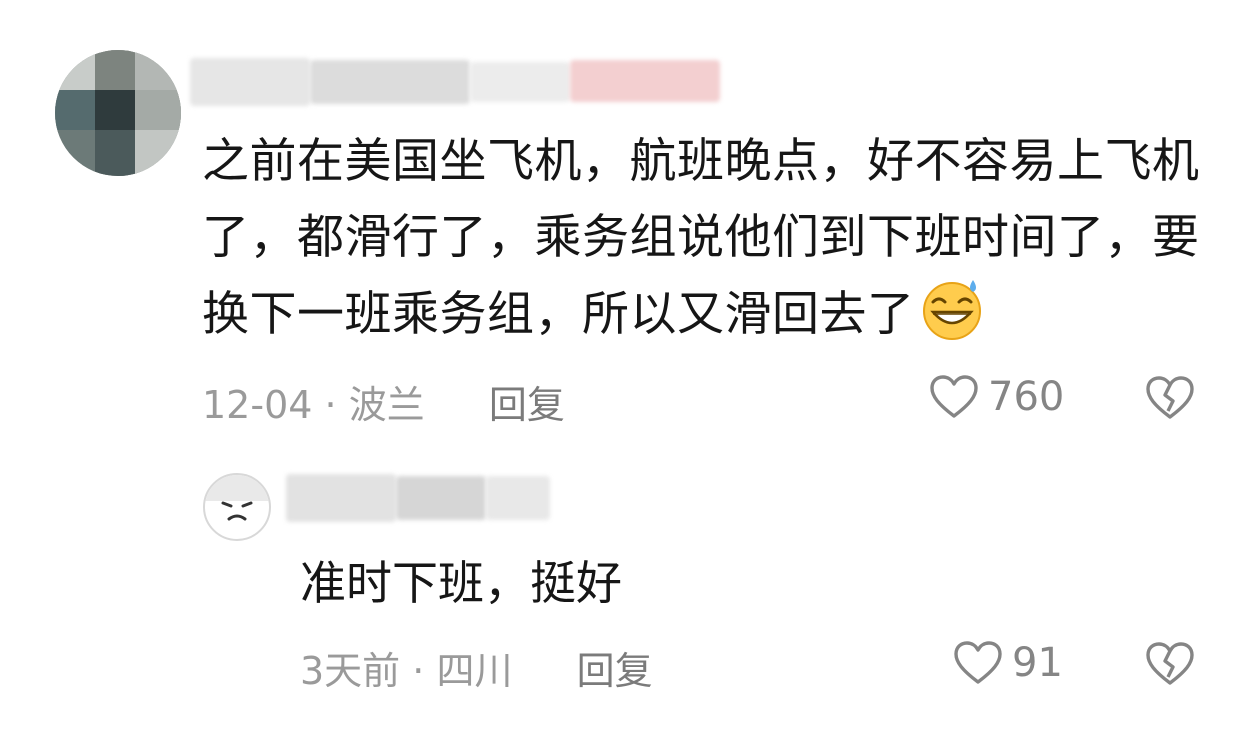 Image resolution: width=1260 pixels, height=746 pixels. What do you see at coordinates (1026, 397) in the screenshot?
I see `like-count: 760` at bounding box center [1026, 397].